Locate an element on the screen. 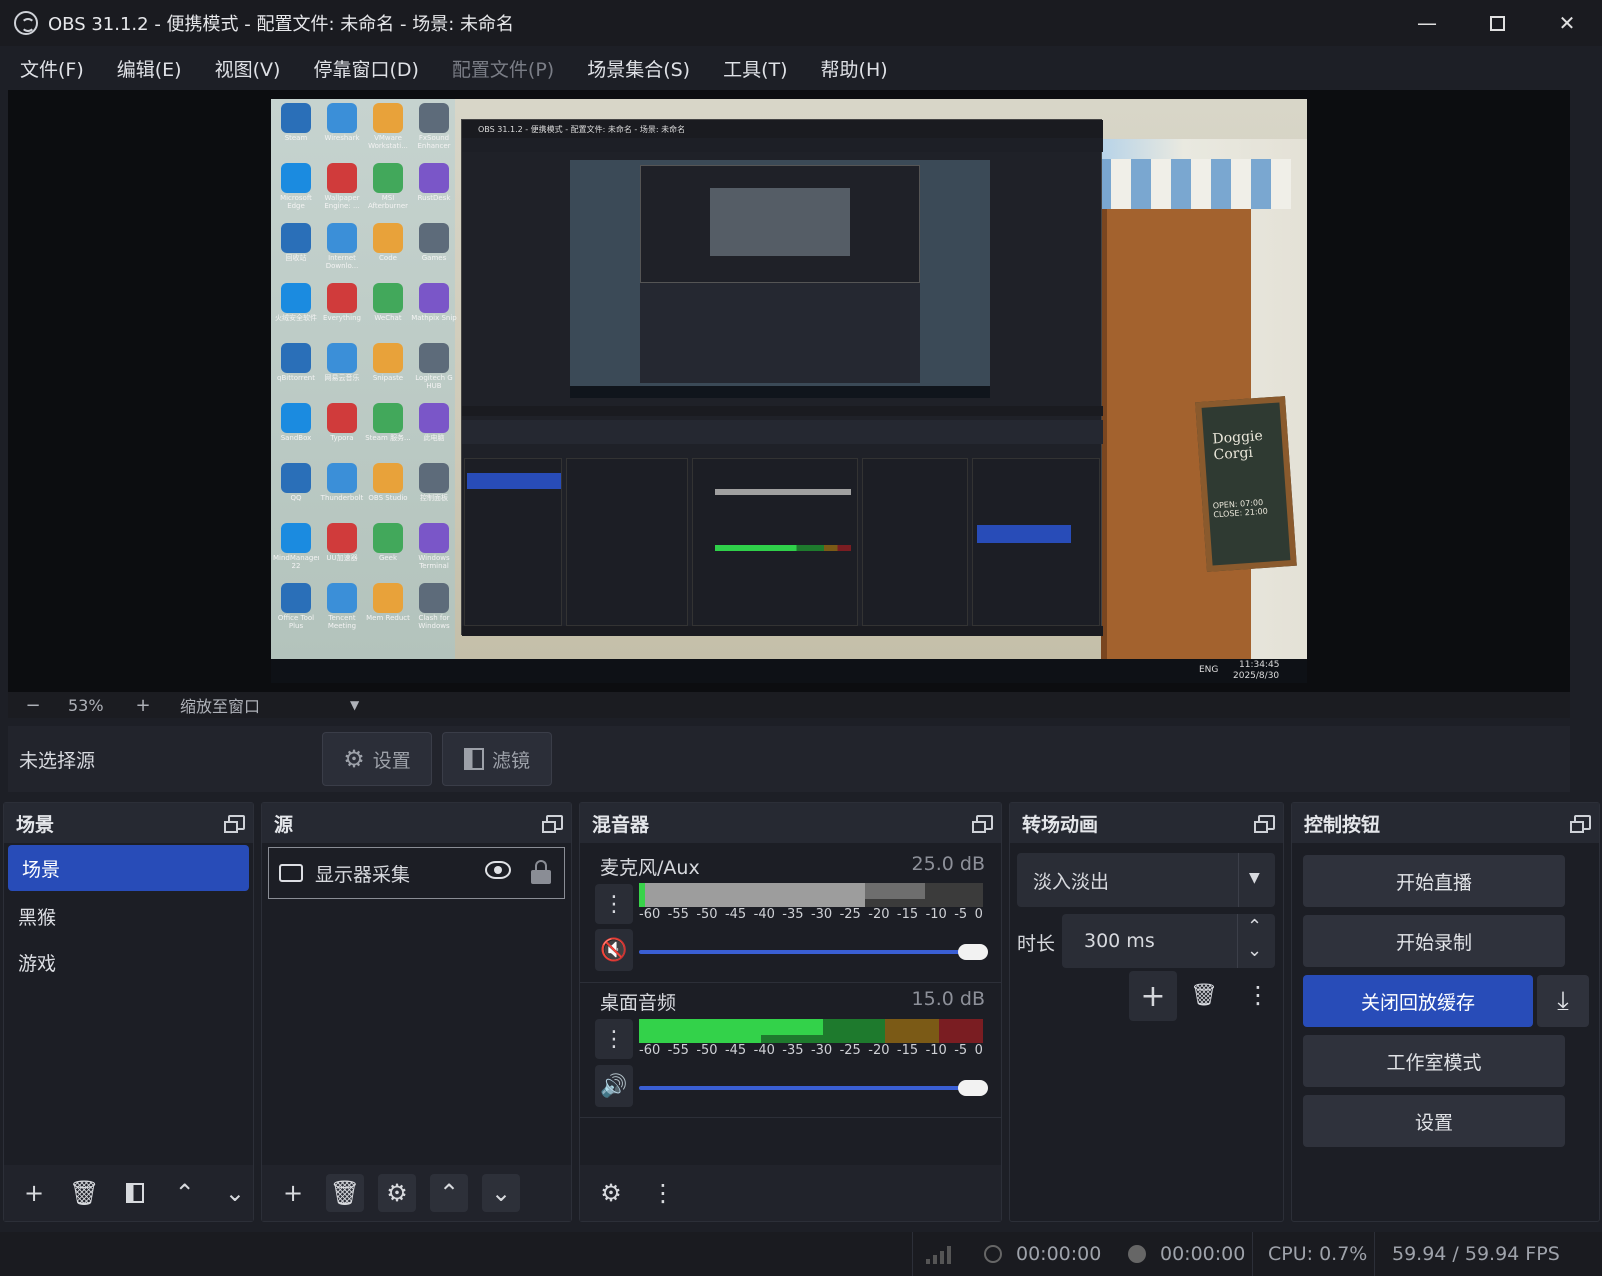 The height and width of the screenshot is (1276, 1602). start-record-button: 开始录制 is located at coordinates (1434, 941).